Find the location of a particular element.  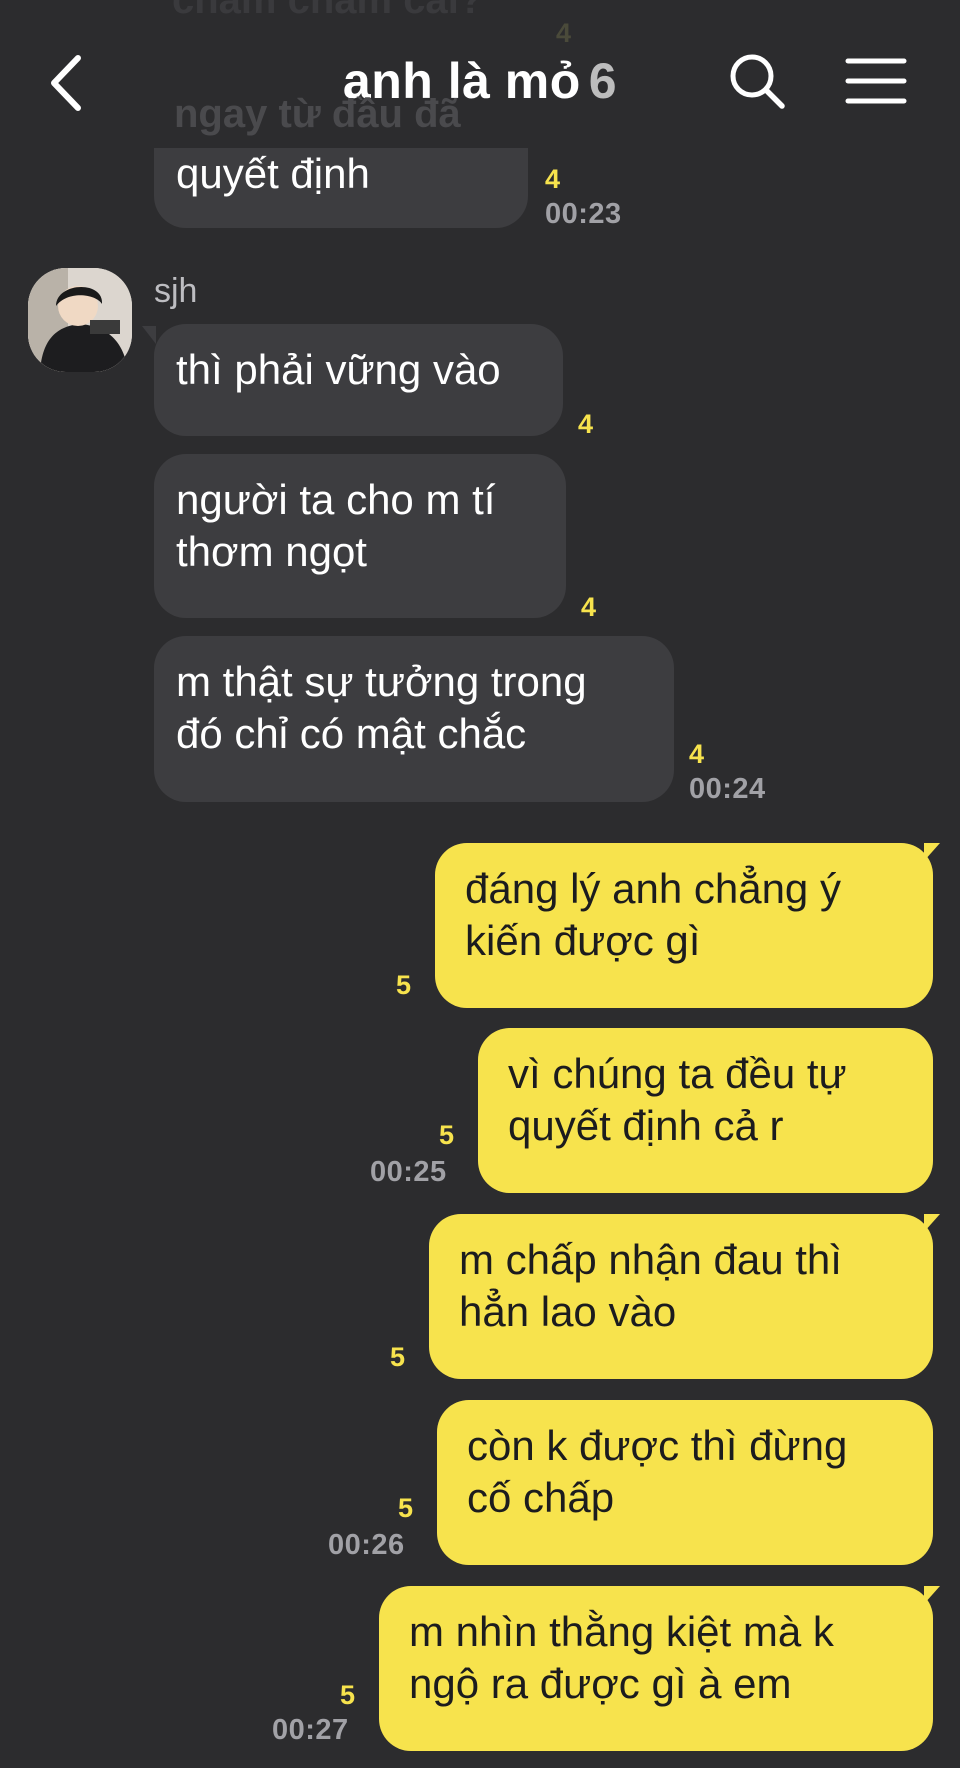

search-button is located at coordinates (757, 81).